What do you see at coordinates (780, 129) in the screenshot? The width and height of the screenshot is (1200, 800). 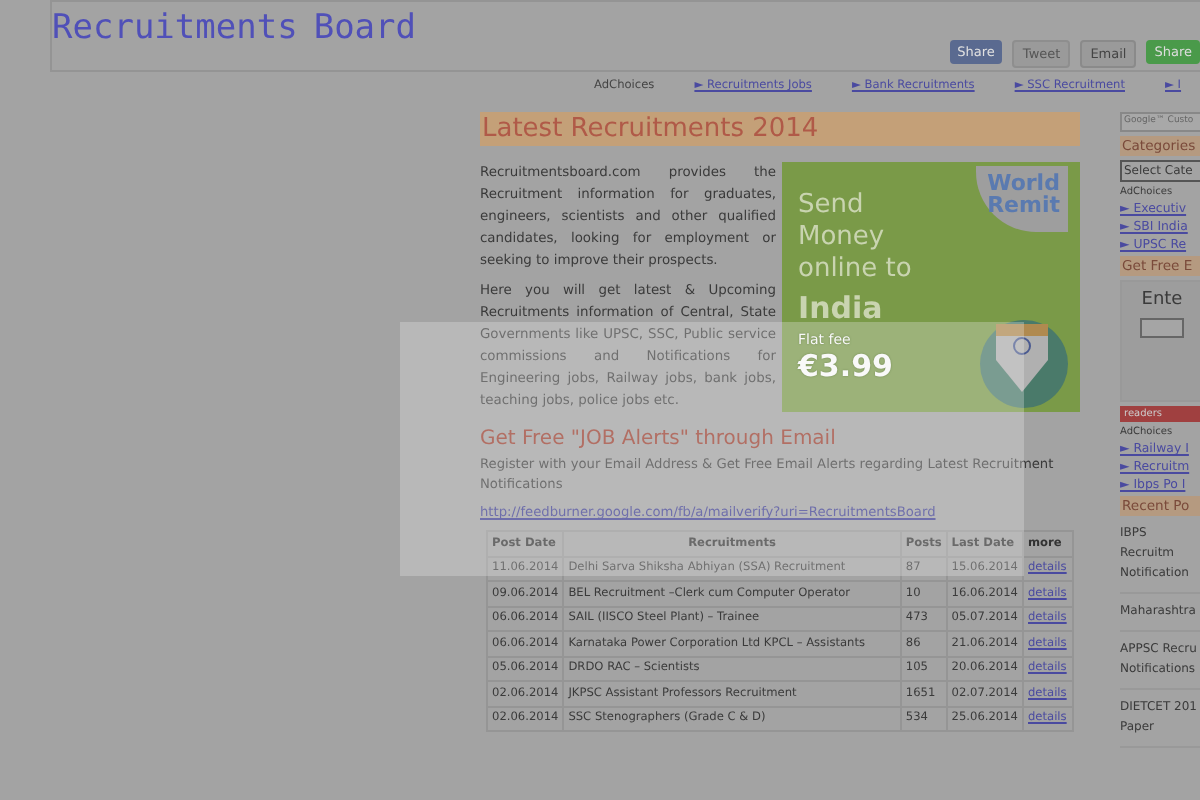 I see `section-heading: Latest Recruitments 2014` at bounding box center [780, 129].